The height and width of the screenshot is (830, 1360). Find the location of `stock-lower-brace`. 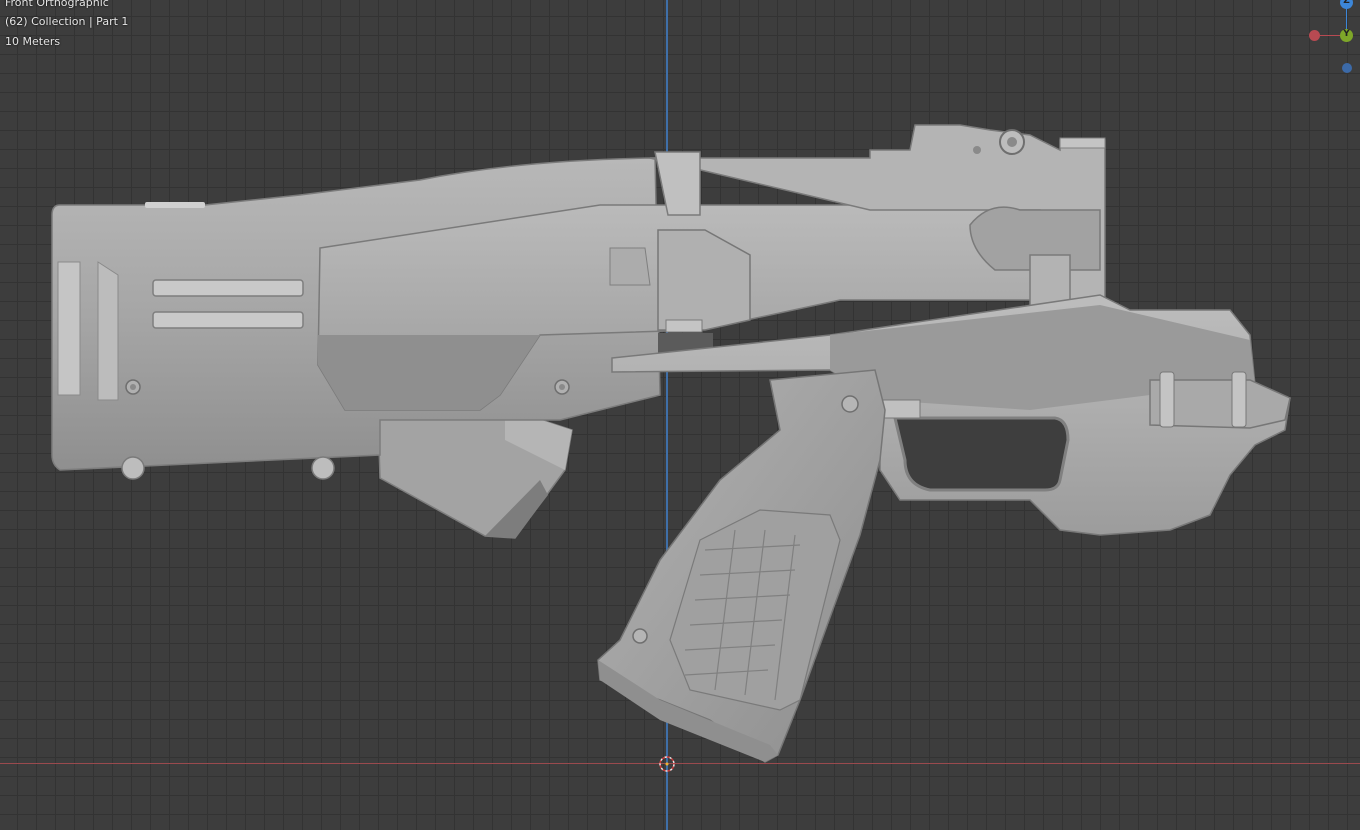

stock-lower-brace is located at coordinates (475, 473).